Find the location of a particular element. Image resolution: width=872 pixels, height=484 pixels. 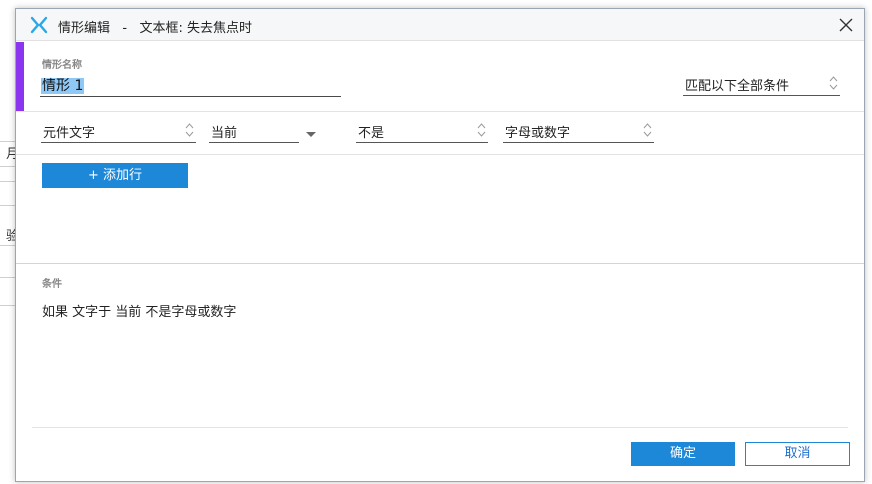

case-name-value: 情形 1 is located at coordinates (63, 86).